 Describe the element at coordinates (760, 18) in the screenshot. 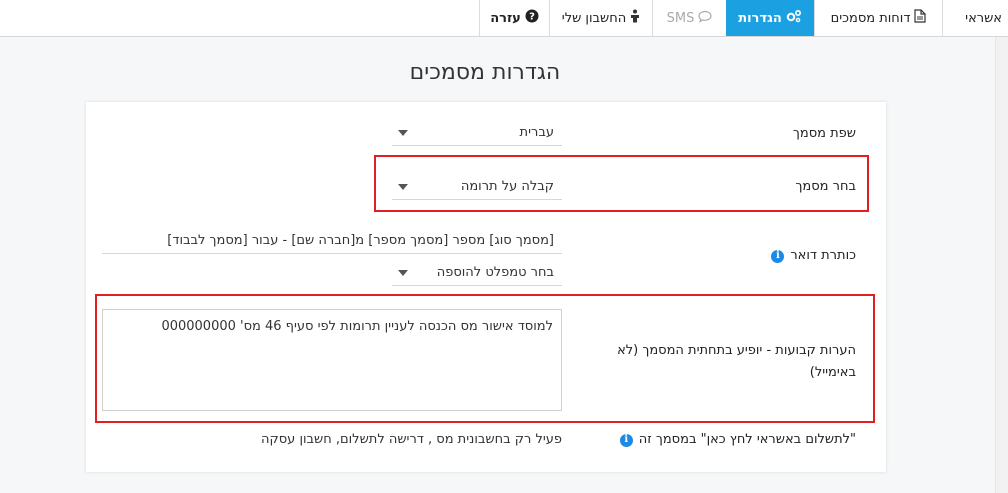

I see `tab-settings-label: הגדרות` at that location.